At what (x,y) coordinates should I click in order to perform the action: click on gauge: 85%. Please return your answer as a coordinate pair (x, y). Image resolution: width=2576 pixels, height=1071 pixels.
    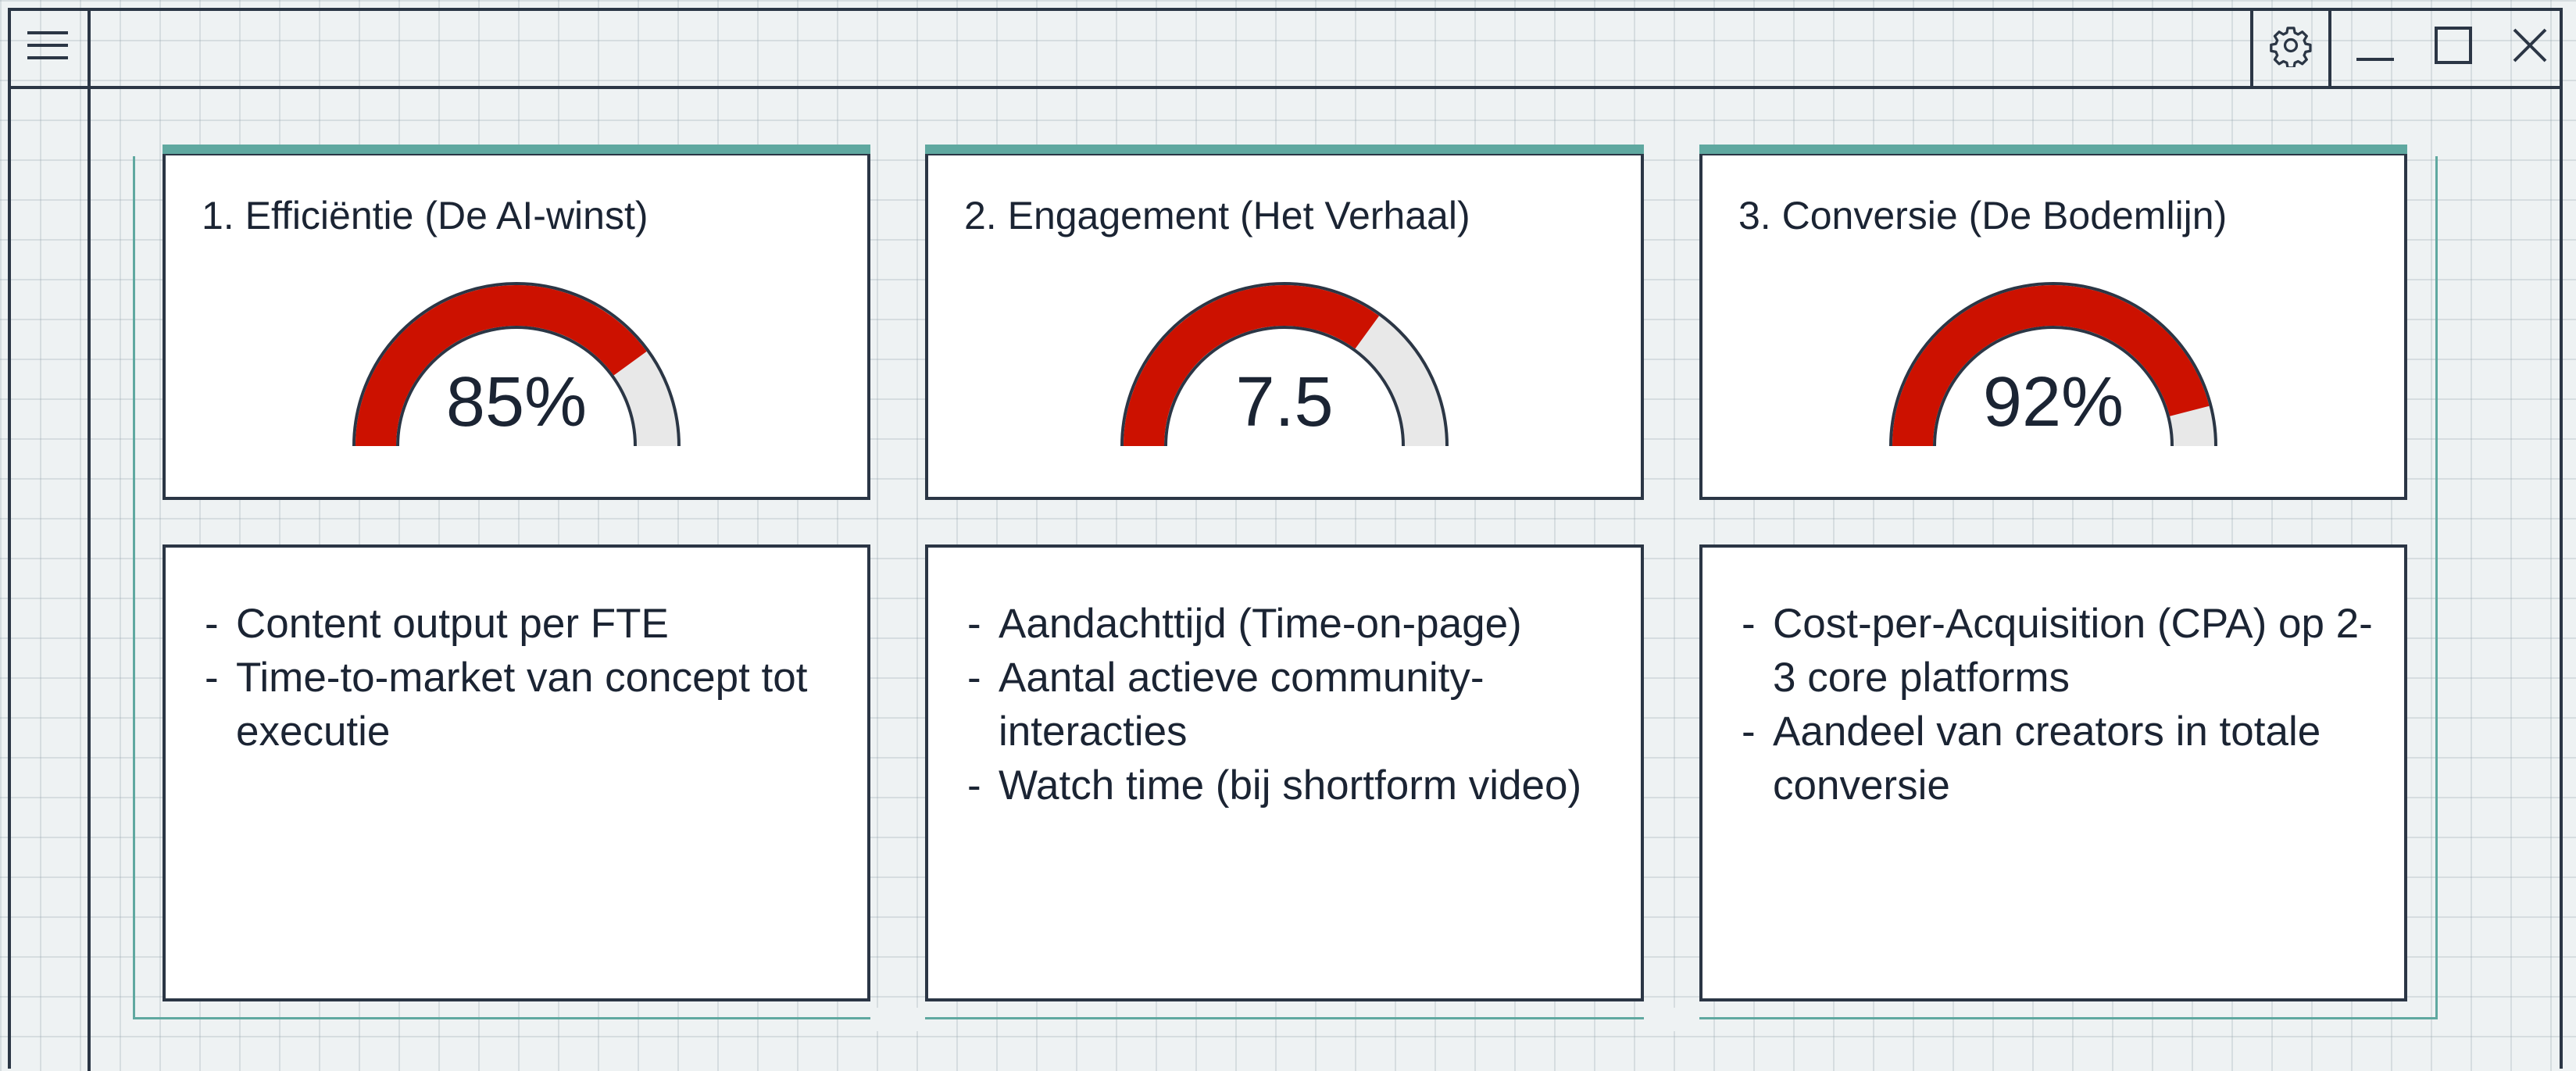
    Looking at the image, I should click on (517, 370).